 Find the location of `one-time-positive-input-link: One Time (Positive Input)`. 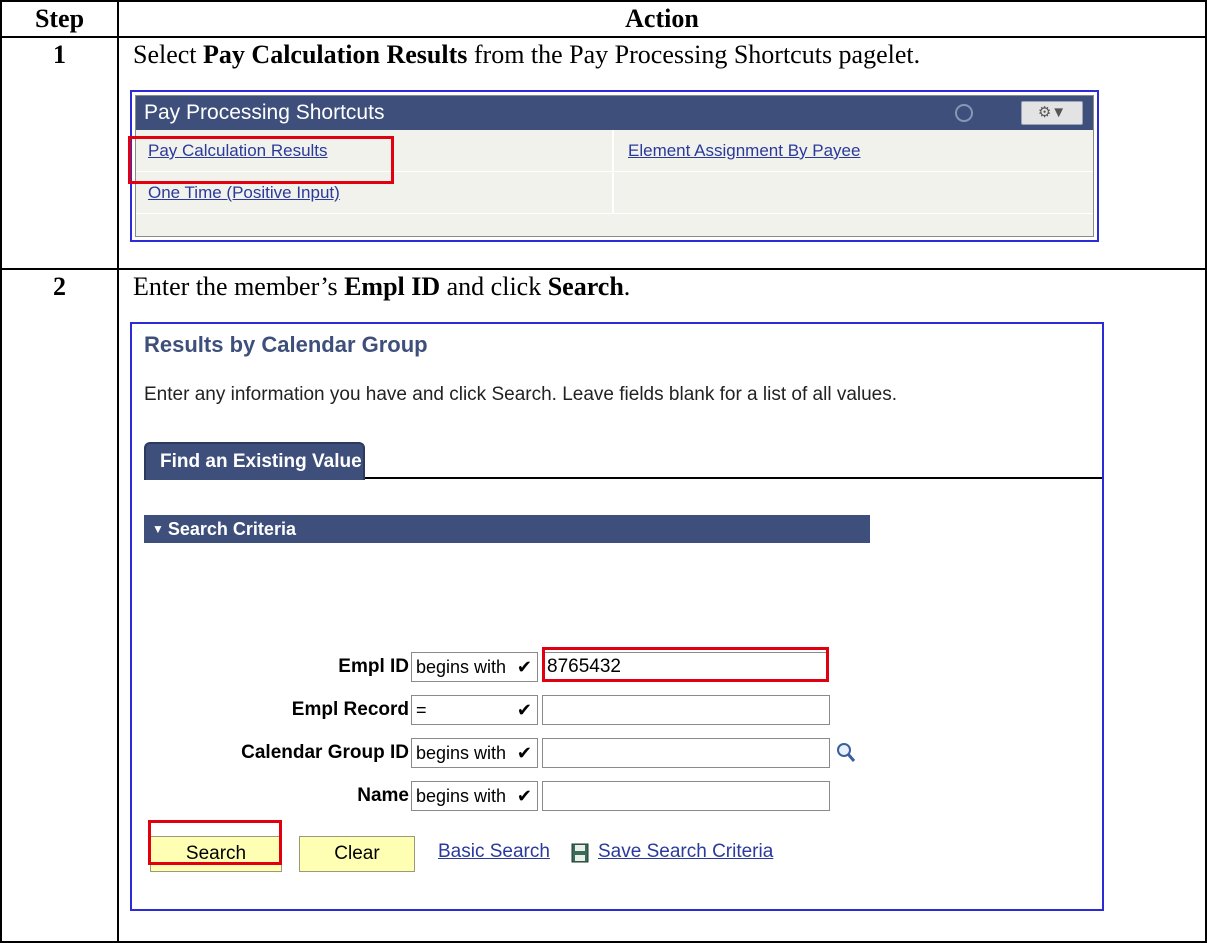

one-time-positive-input-link: One Time (Positive Input) is located at coordinates (244, 192).